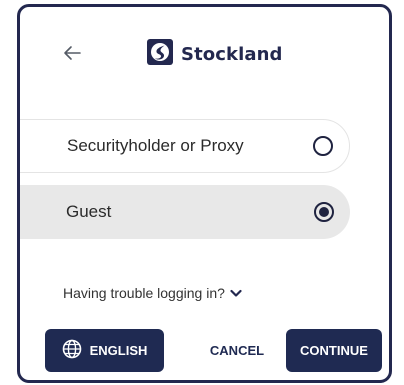 The height and width of the screenshot is (385, 404). I want to click on brand-logo: Stockland, so click(215, 54).